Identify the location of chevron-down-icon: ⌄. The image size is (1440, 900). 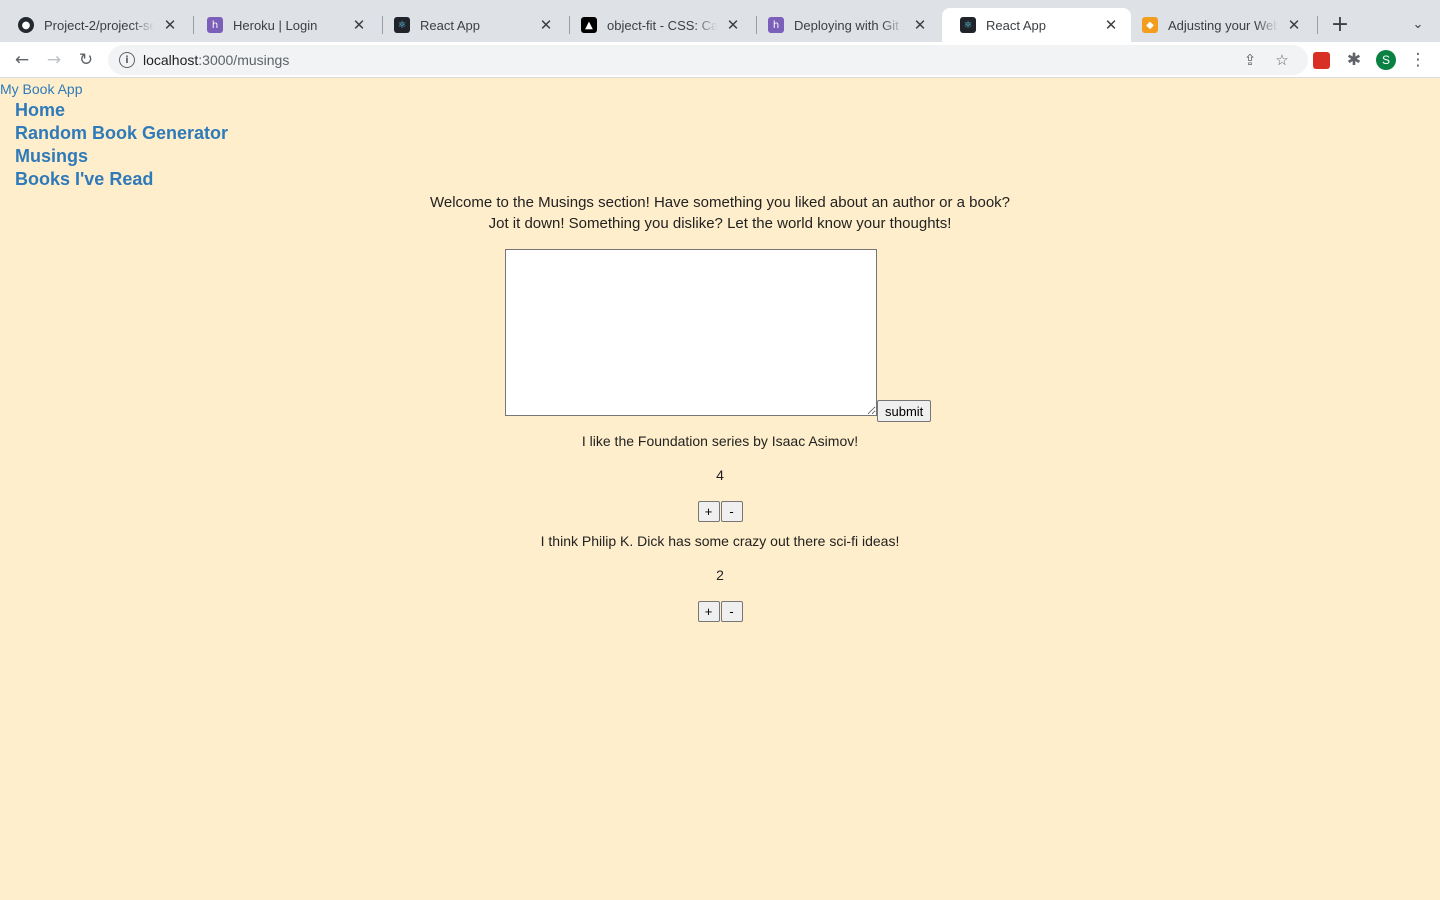
(1418, 24).